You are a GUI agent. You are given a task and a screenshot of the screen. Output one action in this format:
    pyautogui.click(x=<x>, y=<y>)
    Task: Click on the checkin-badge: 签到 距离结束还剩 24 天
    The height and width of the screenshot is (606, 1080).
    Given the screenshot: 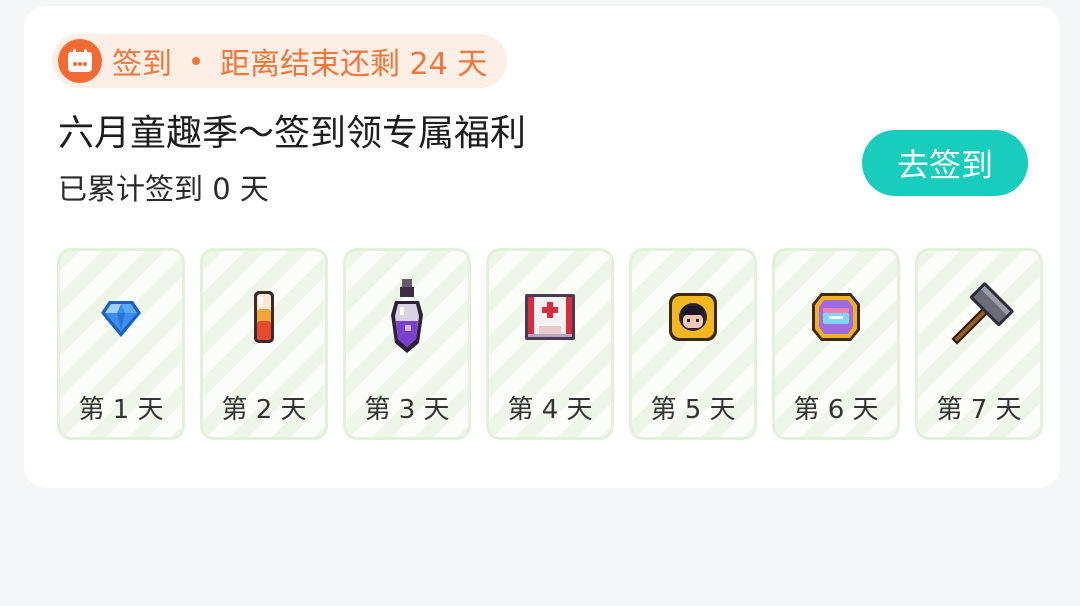 What is the action you would take?
    pyautogui.click(x=280, y=61)
    